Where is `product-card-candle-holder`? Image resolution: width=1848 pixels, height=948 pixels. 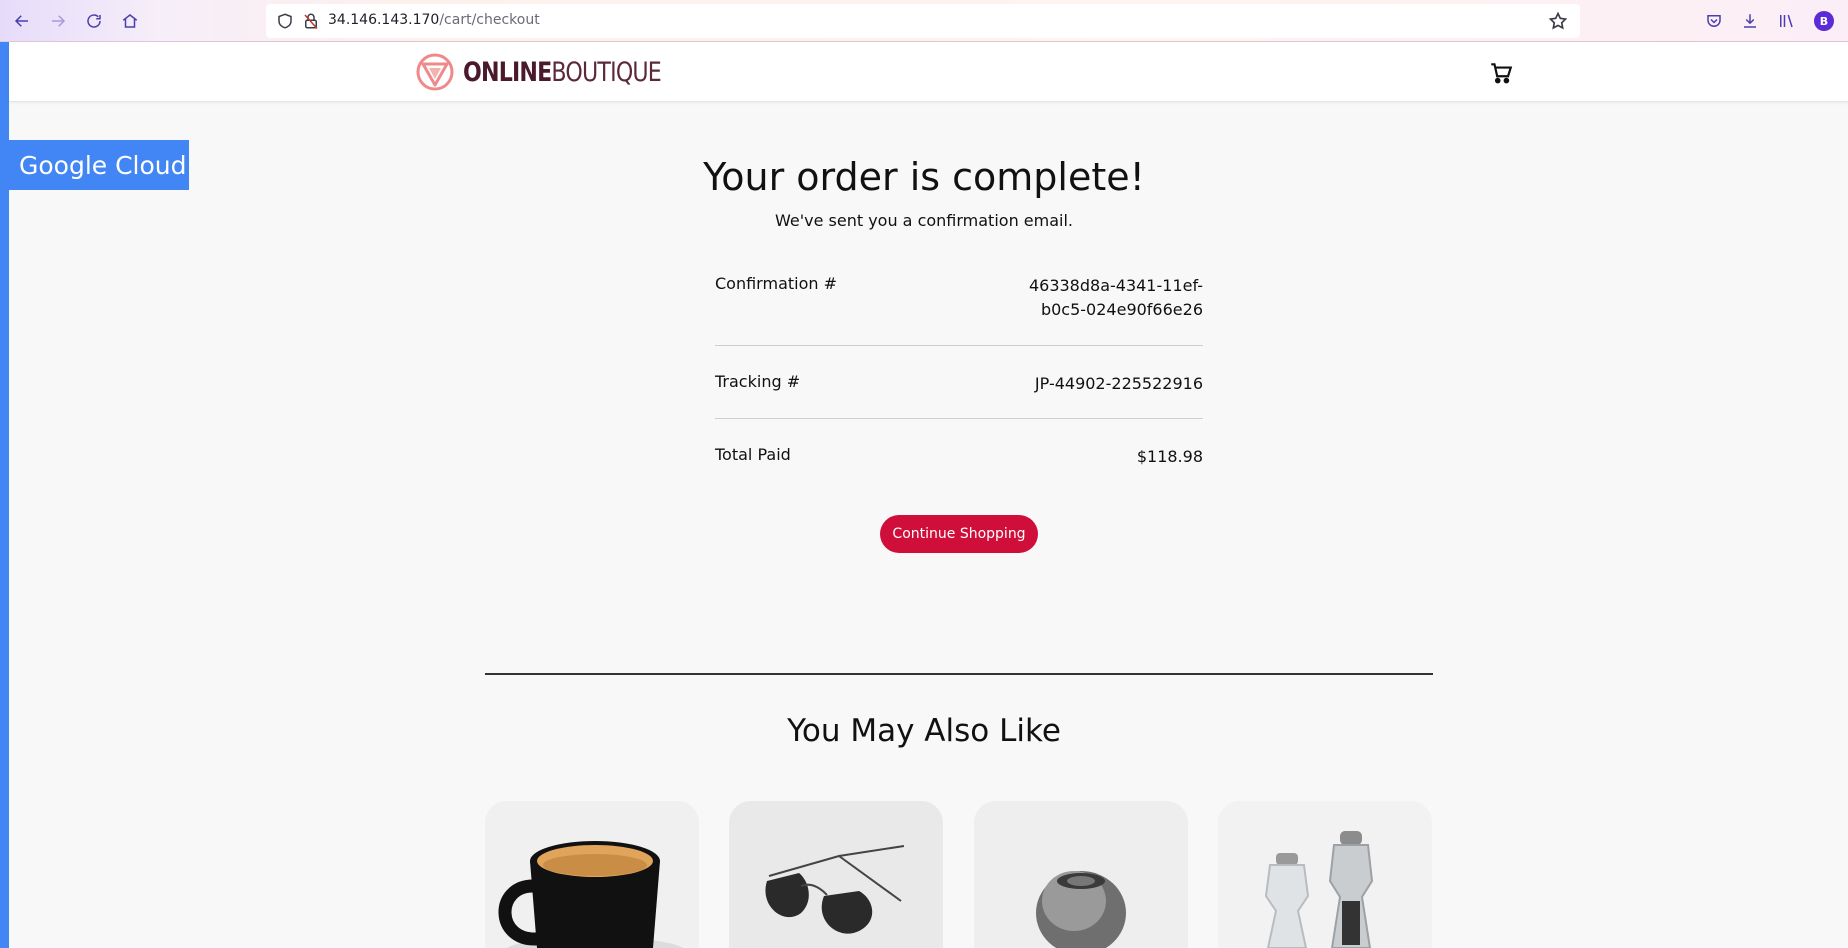 product-card-candle-holder is located at coordinates (1081, 874).